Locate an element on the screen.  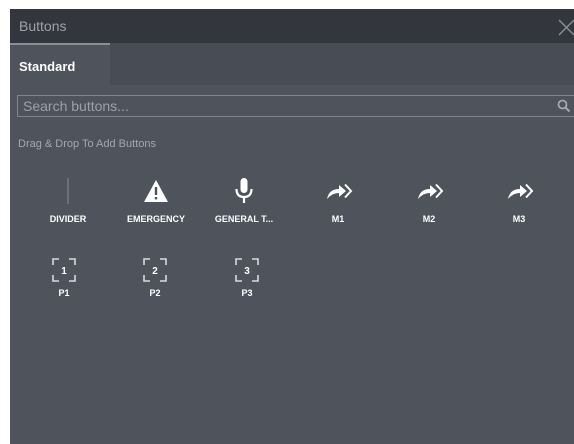
button-p1: 1 P1 is located at coordinates (64, 291).